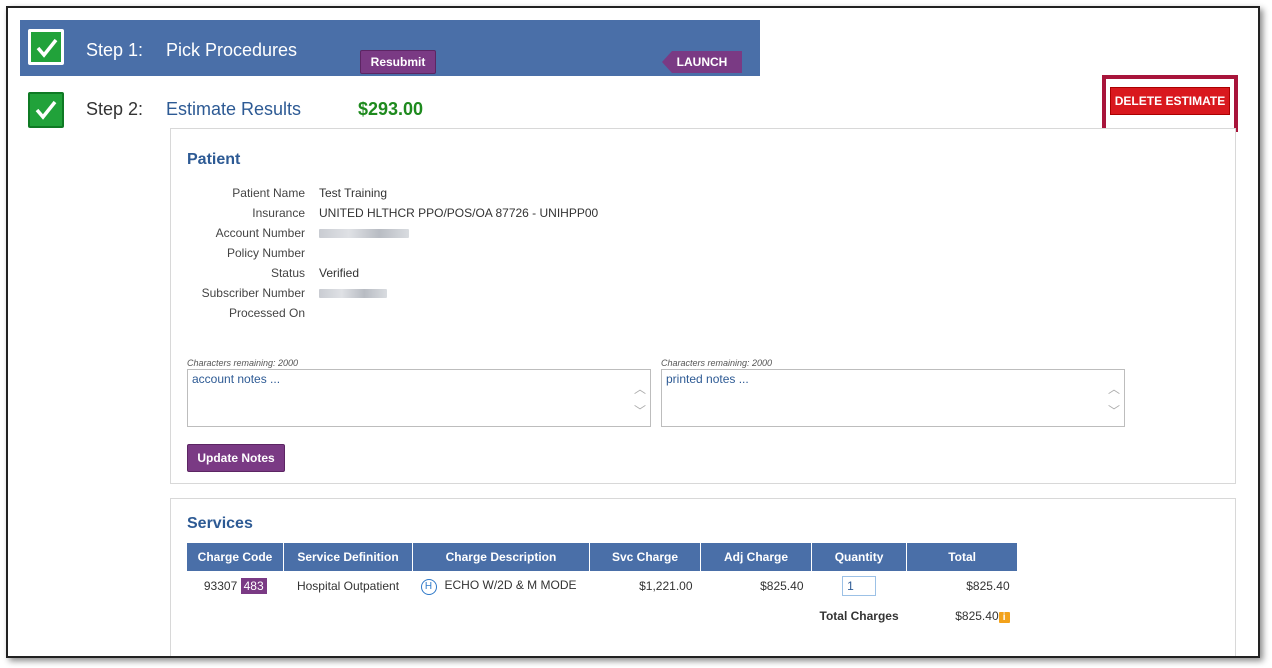  I want to click on svc-charge-cell: $1,221.00, so click(666, 586).